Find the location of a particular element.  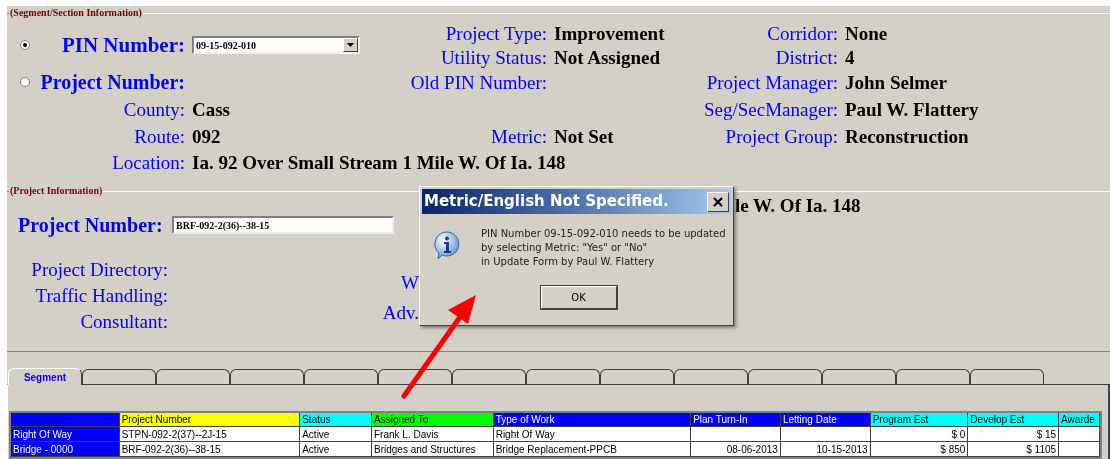

dialog-message: PIN Number 09-15-092-010 needs to be updated is located at coordinates (603, 234).